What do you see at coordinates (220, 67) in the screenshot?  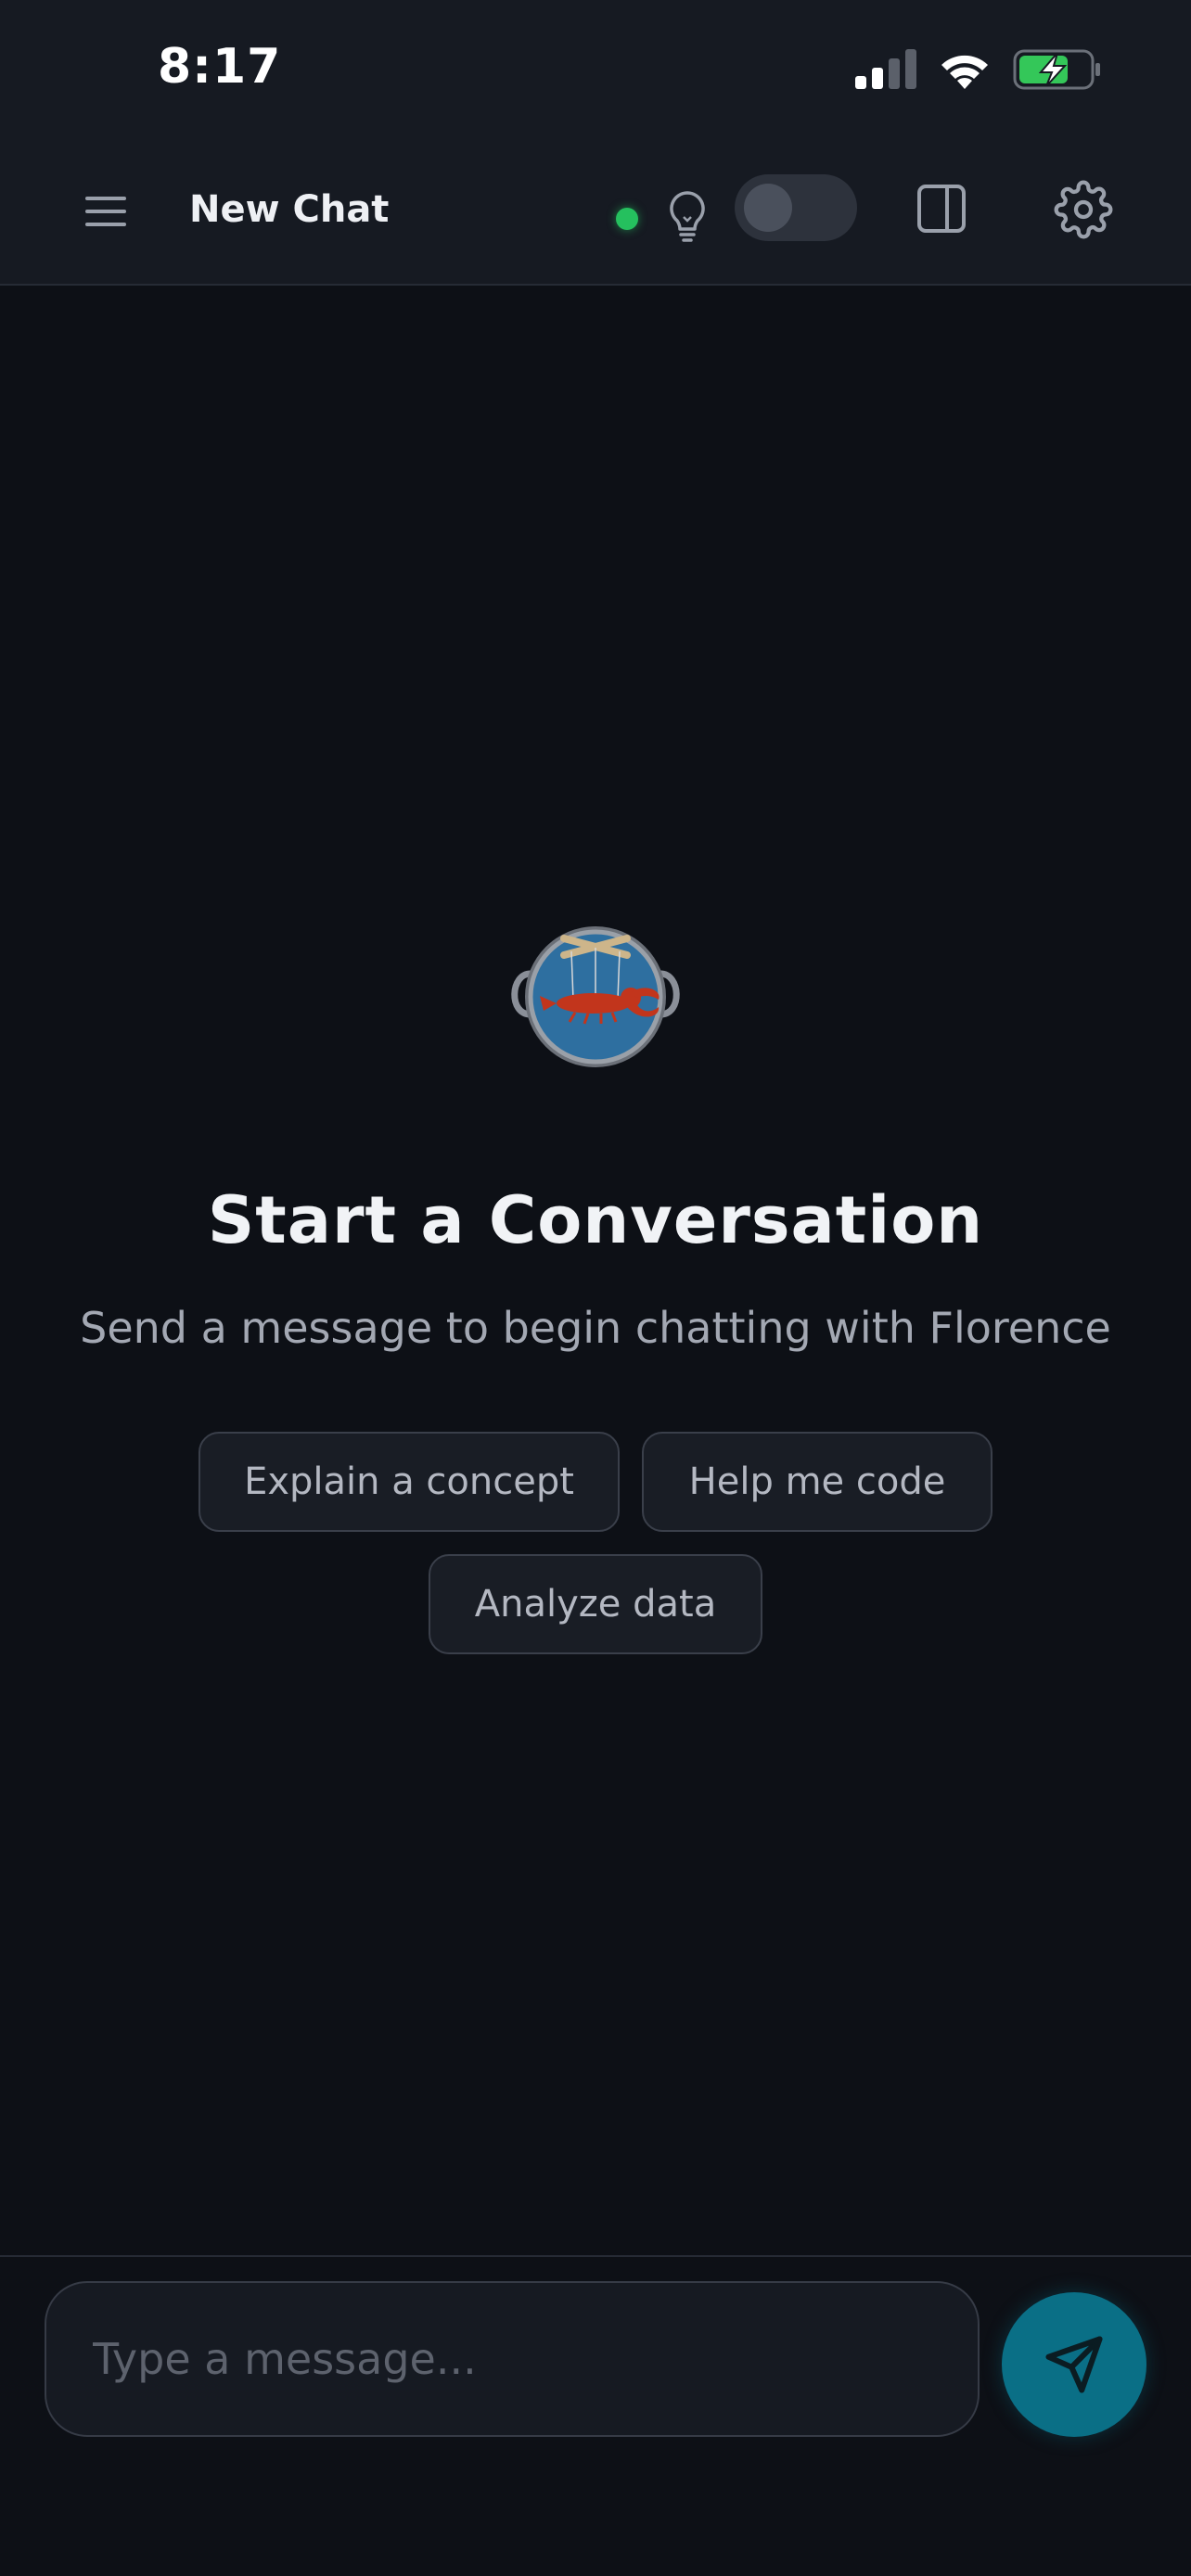 I see `status-time: 8:17` at bounding box center [220, 67].